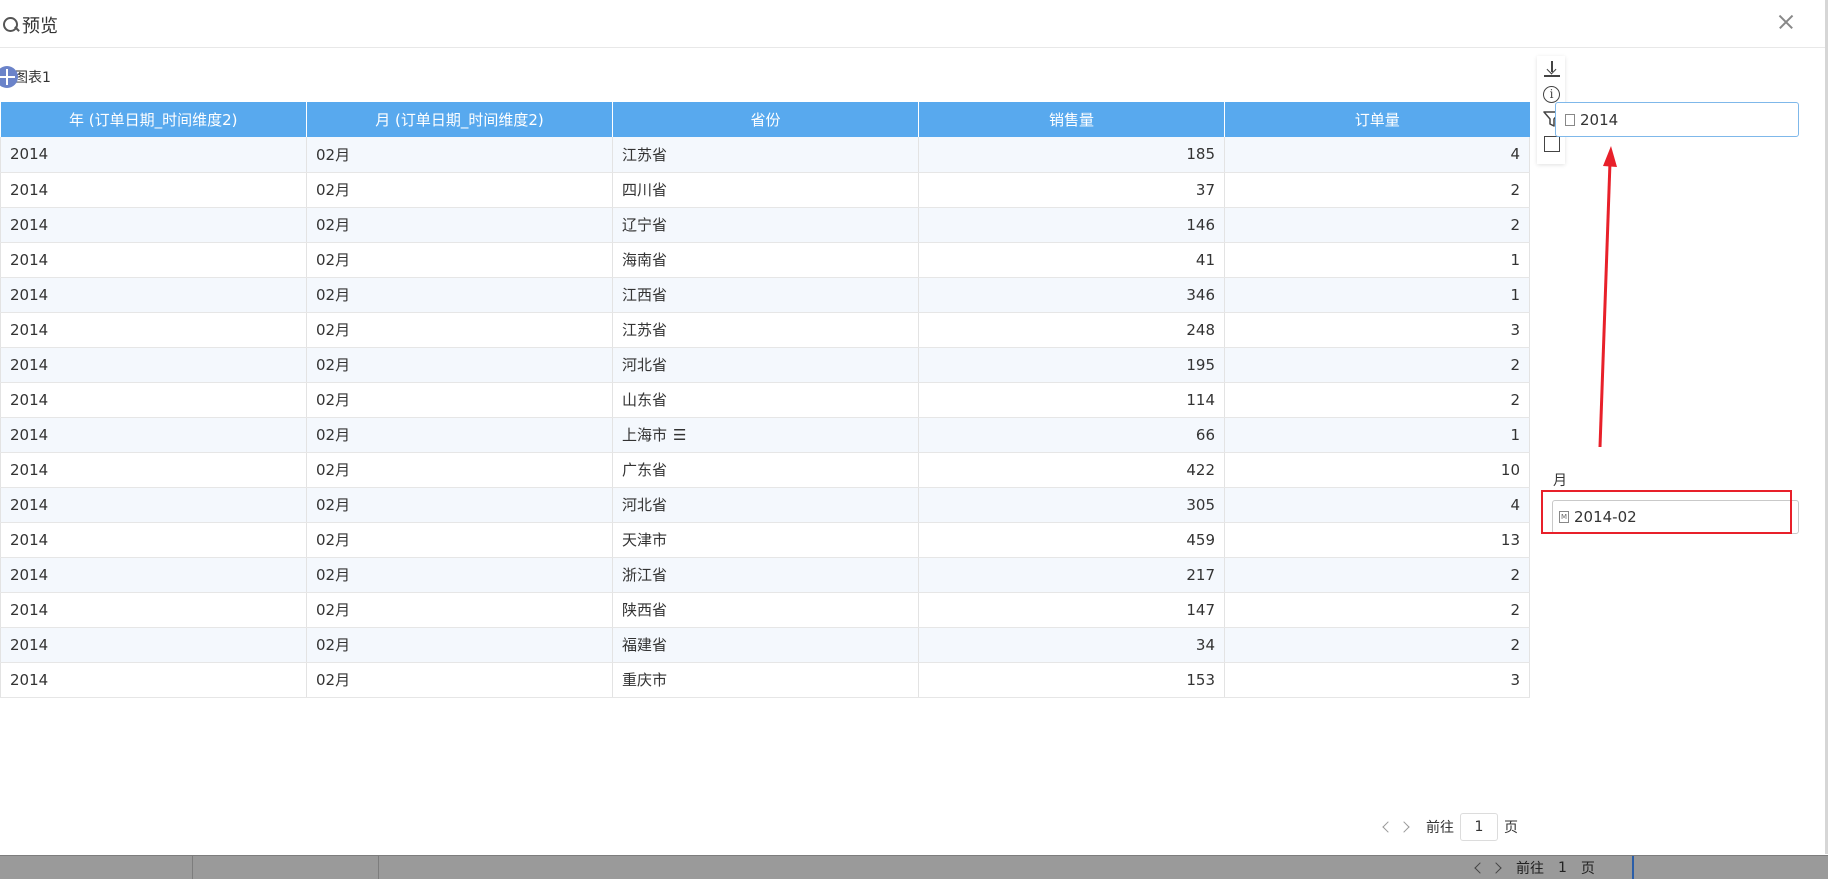 This screenshot has width=1828, height=879. What do you see at coordinates (1552, 69) in the screenshot?
I see `download-icon` at bounding box center [1552, 69].